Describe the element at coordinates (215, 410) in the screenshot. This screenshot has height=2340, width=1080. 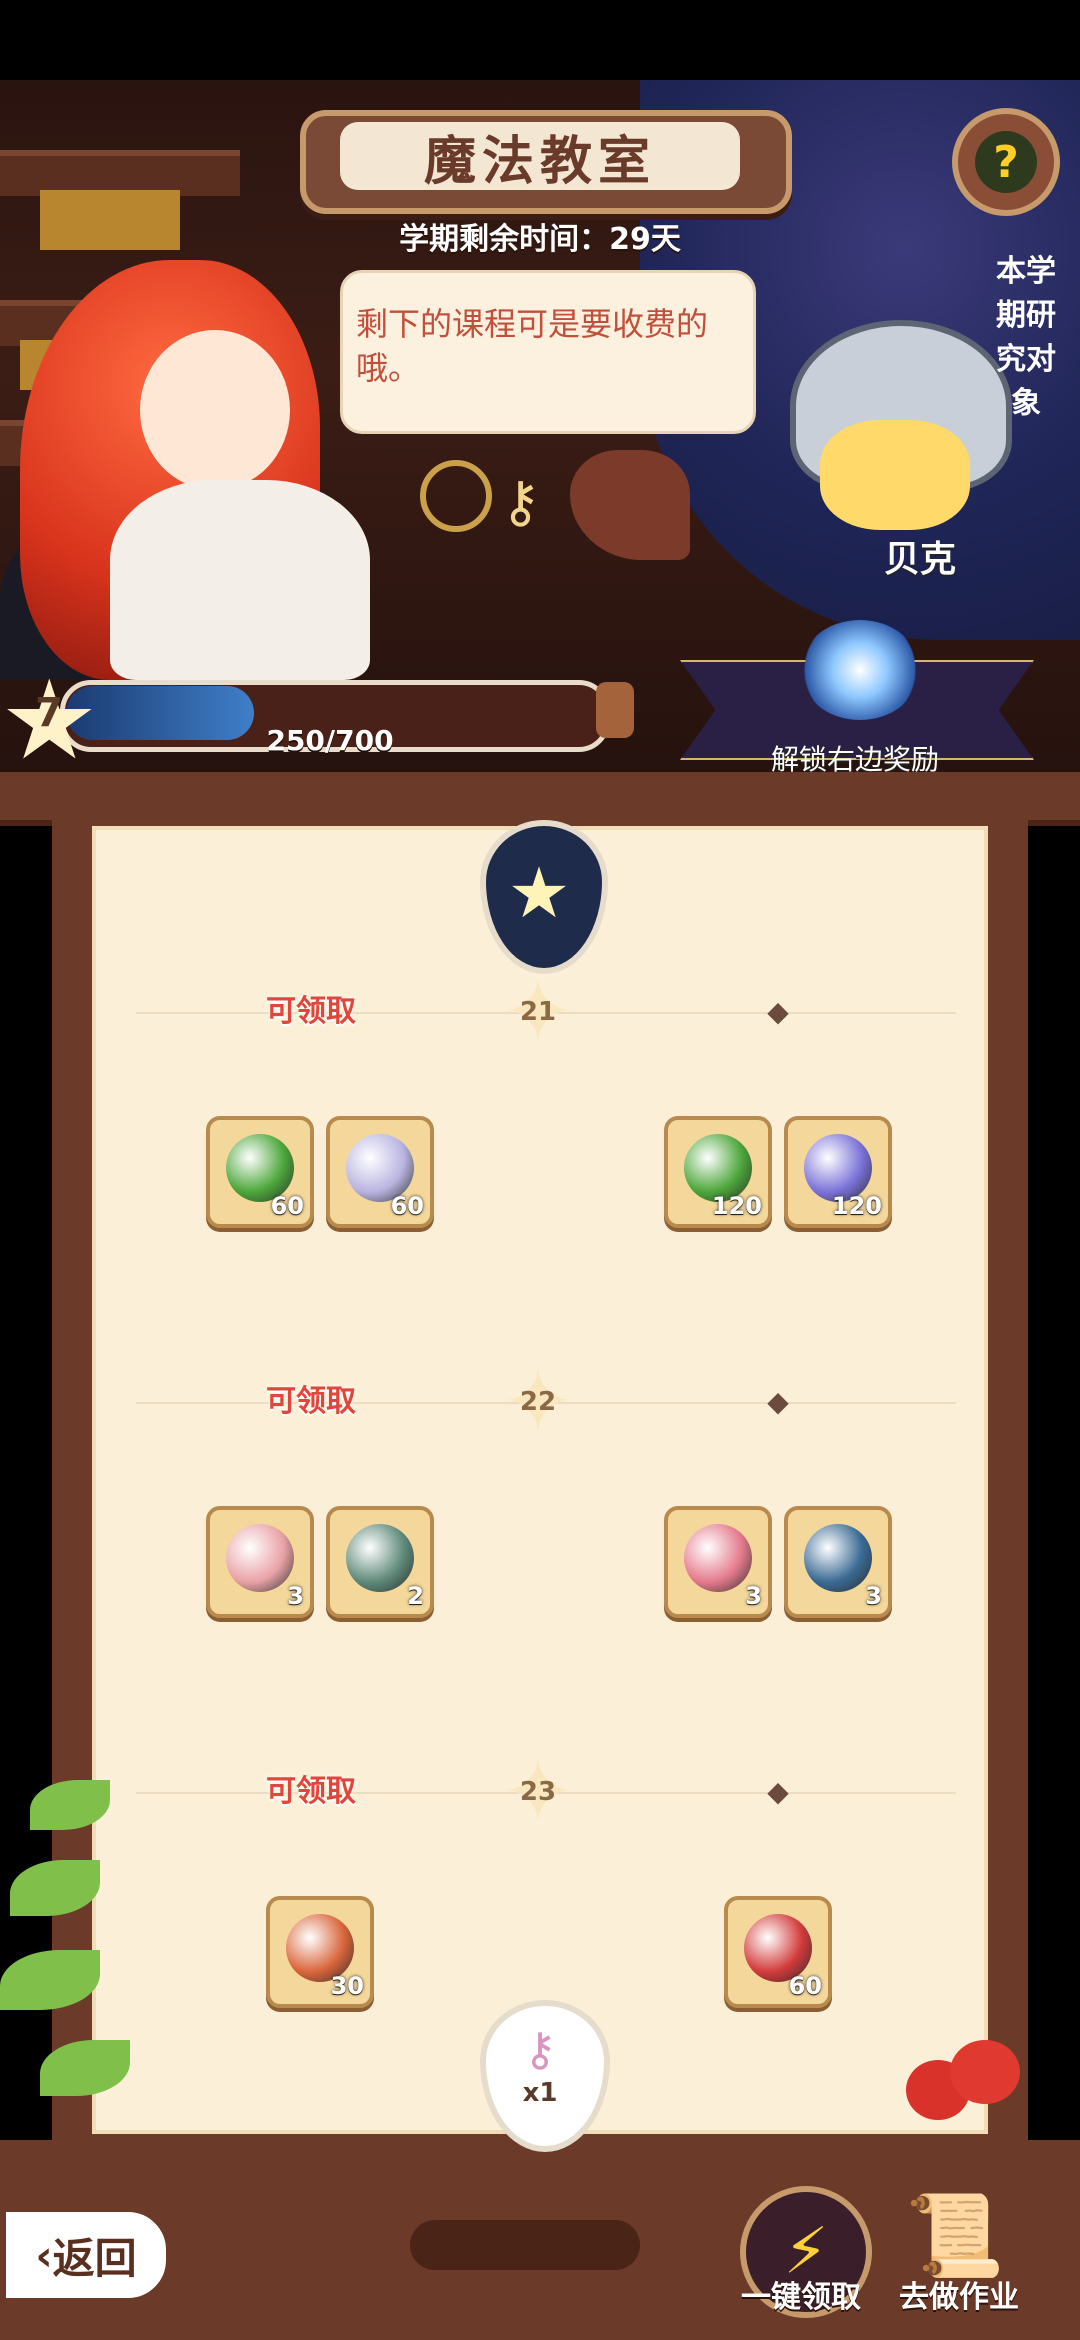
I see `teacher-face` at that location.